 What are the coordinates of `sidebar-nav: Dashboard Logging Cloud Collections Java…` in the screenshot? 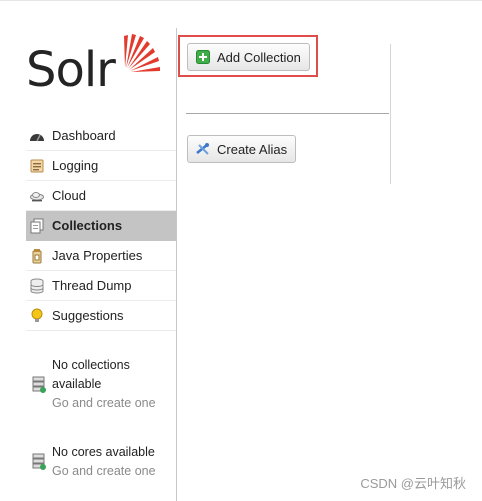 It's located at (101, 226).